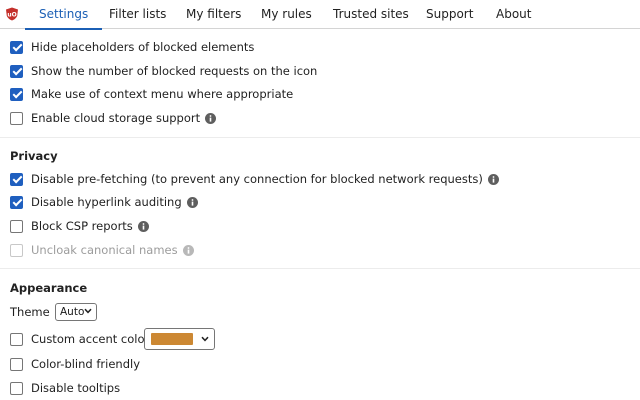 This screenshot has height=400, width=640. I want to click on block-csp-reports-checkbox, so click(16, 226).